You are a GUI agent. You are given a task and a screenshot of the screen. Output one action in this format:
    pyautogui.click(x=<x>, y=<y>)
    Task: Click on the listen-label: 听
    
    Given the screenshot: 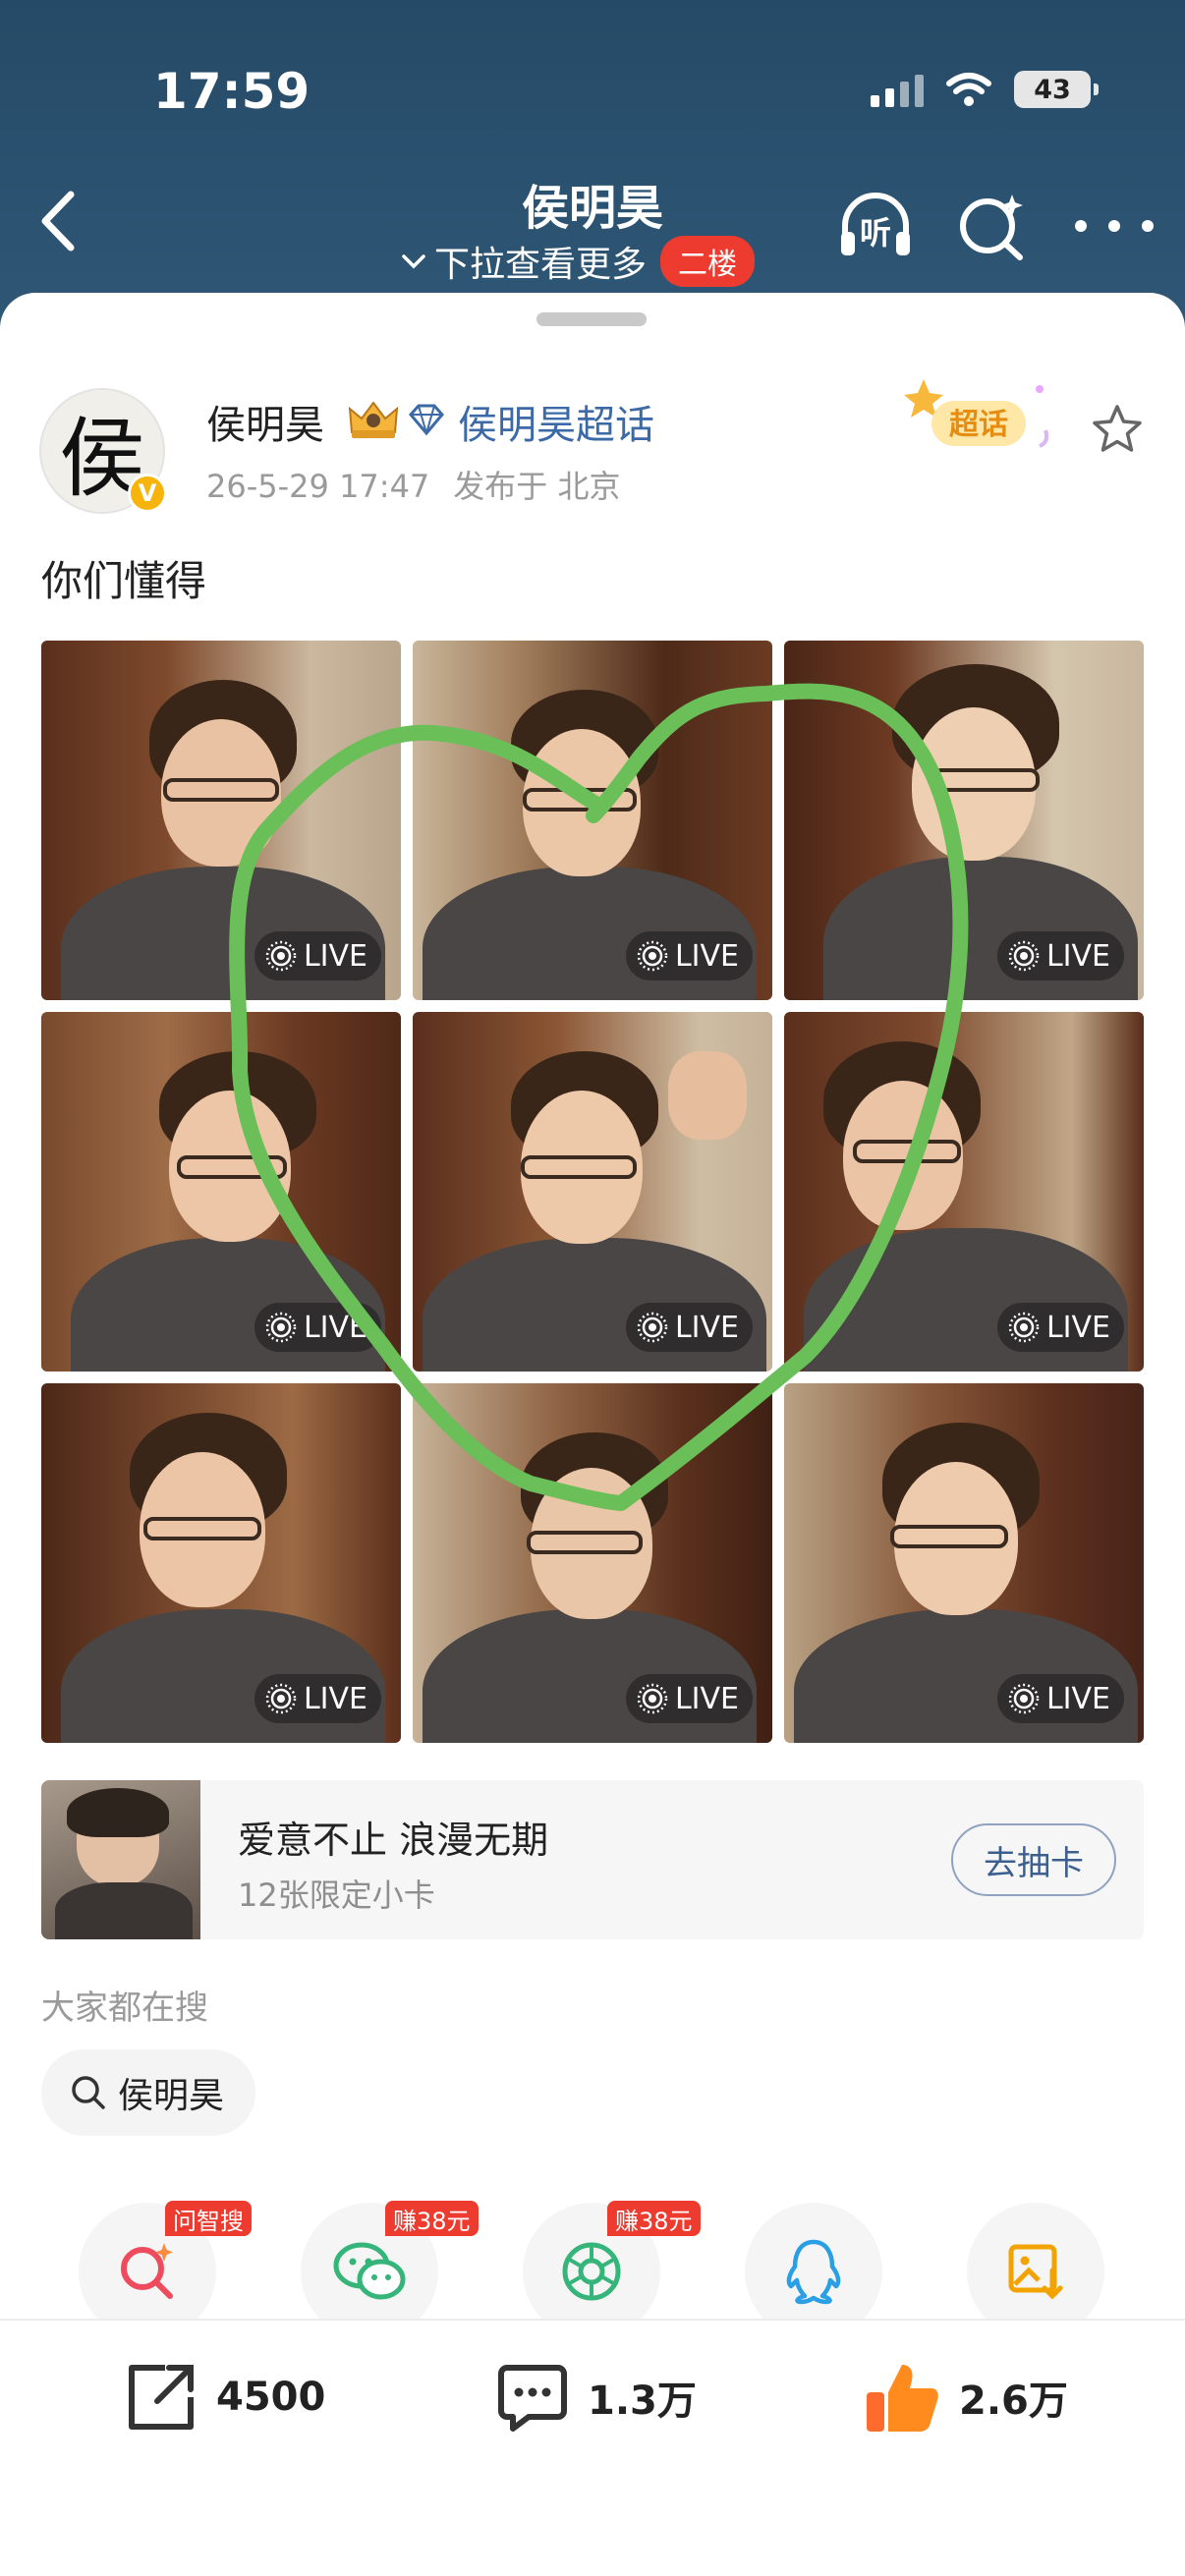 What is the action you would take?
    pyautogui.click(x=876, y=233)
    